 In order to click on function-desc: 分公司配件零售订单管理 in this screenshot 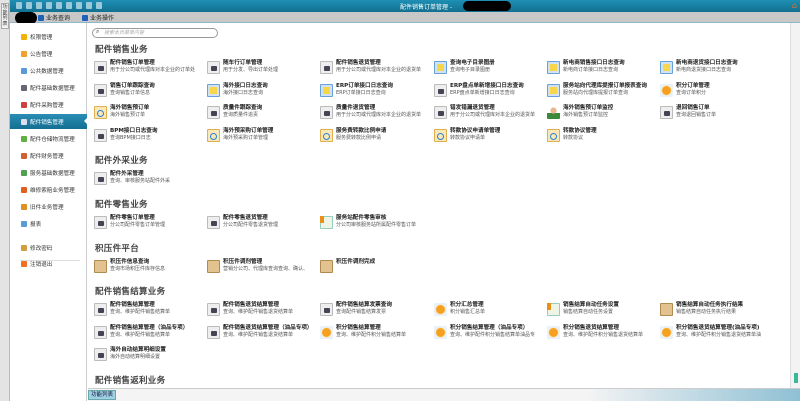, I will do `click(138, 225)`.